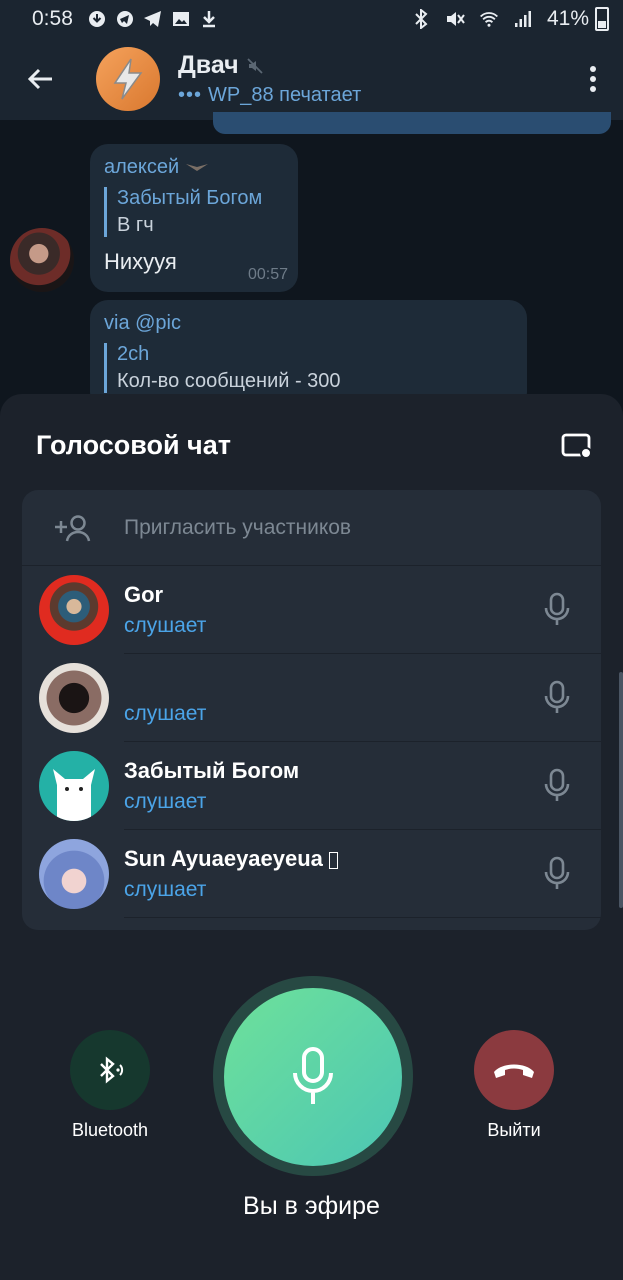  I want to click on back-arrow-icon, so click(39, 79).